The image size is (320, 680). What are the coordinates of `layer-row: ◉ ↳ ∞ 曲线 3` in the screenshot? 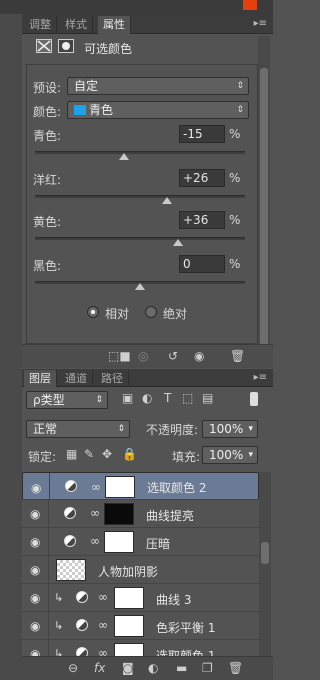 It's located at (140, 598).